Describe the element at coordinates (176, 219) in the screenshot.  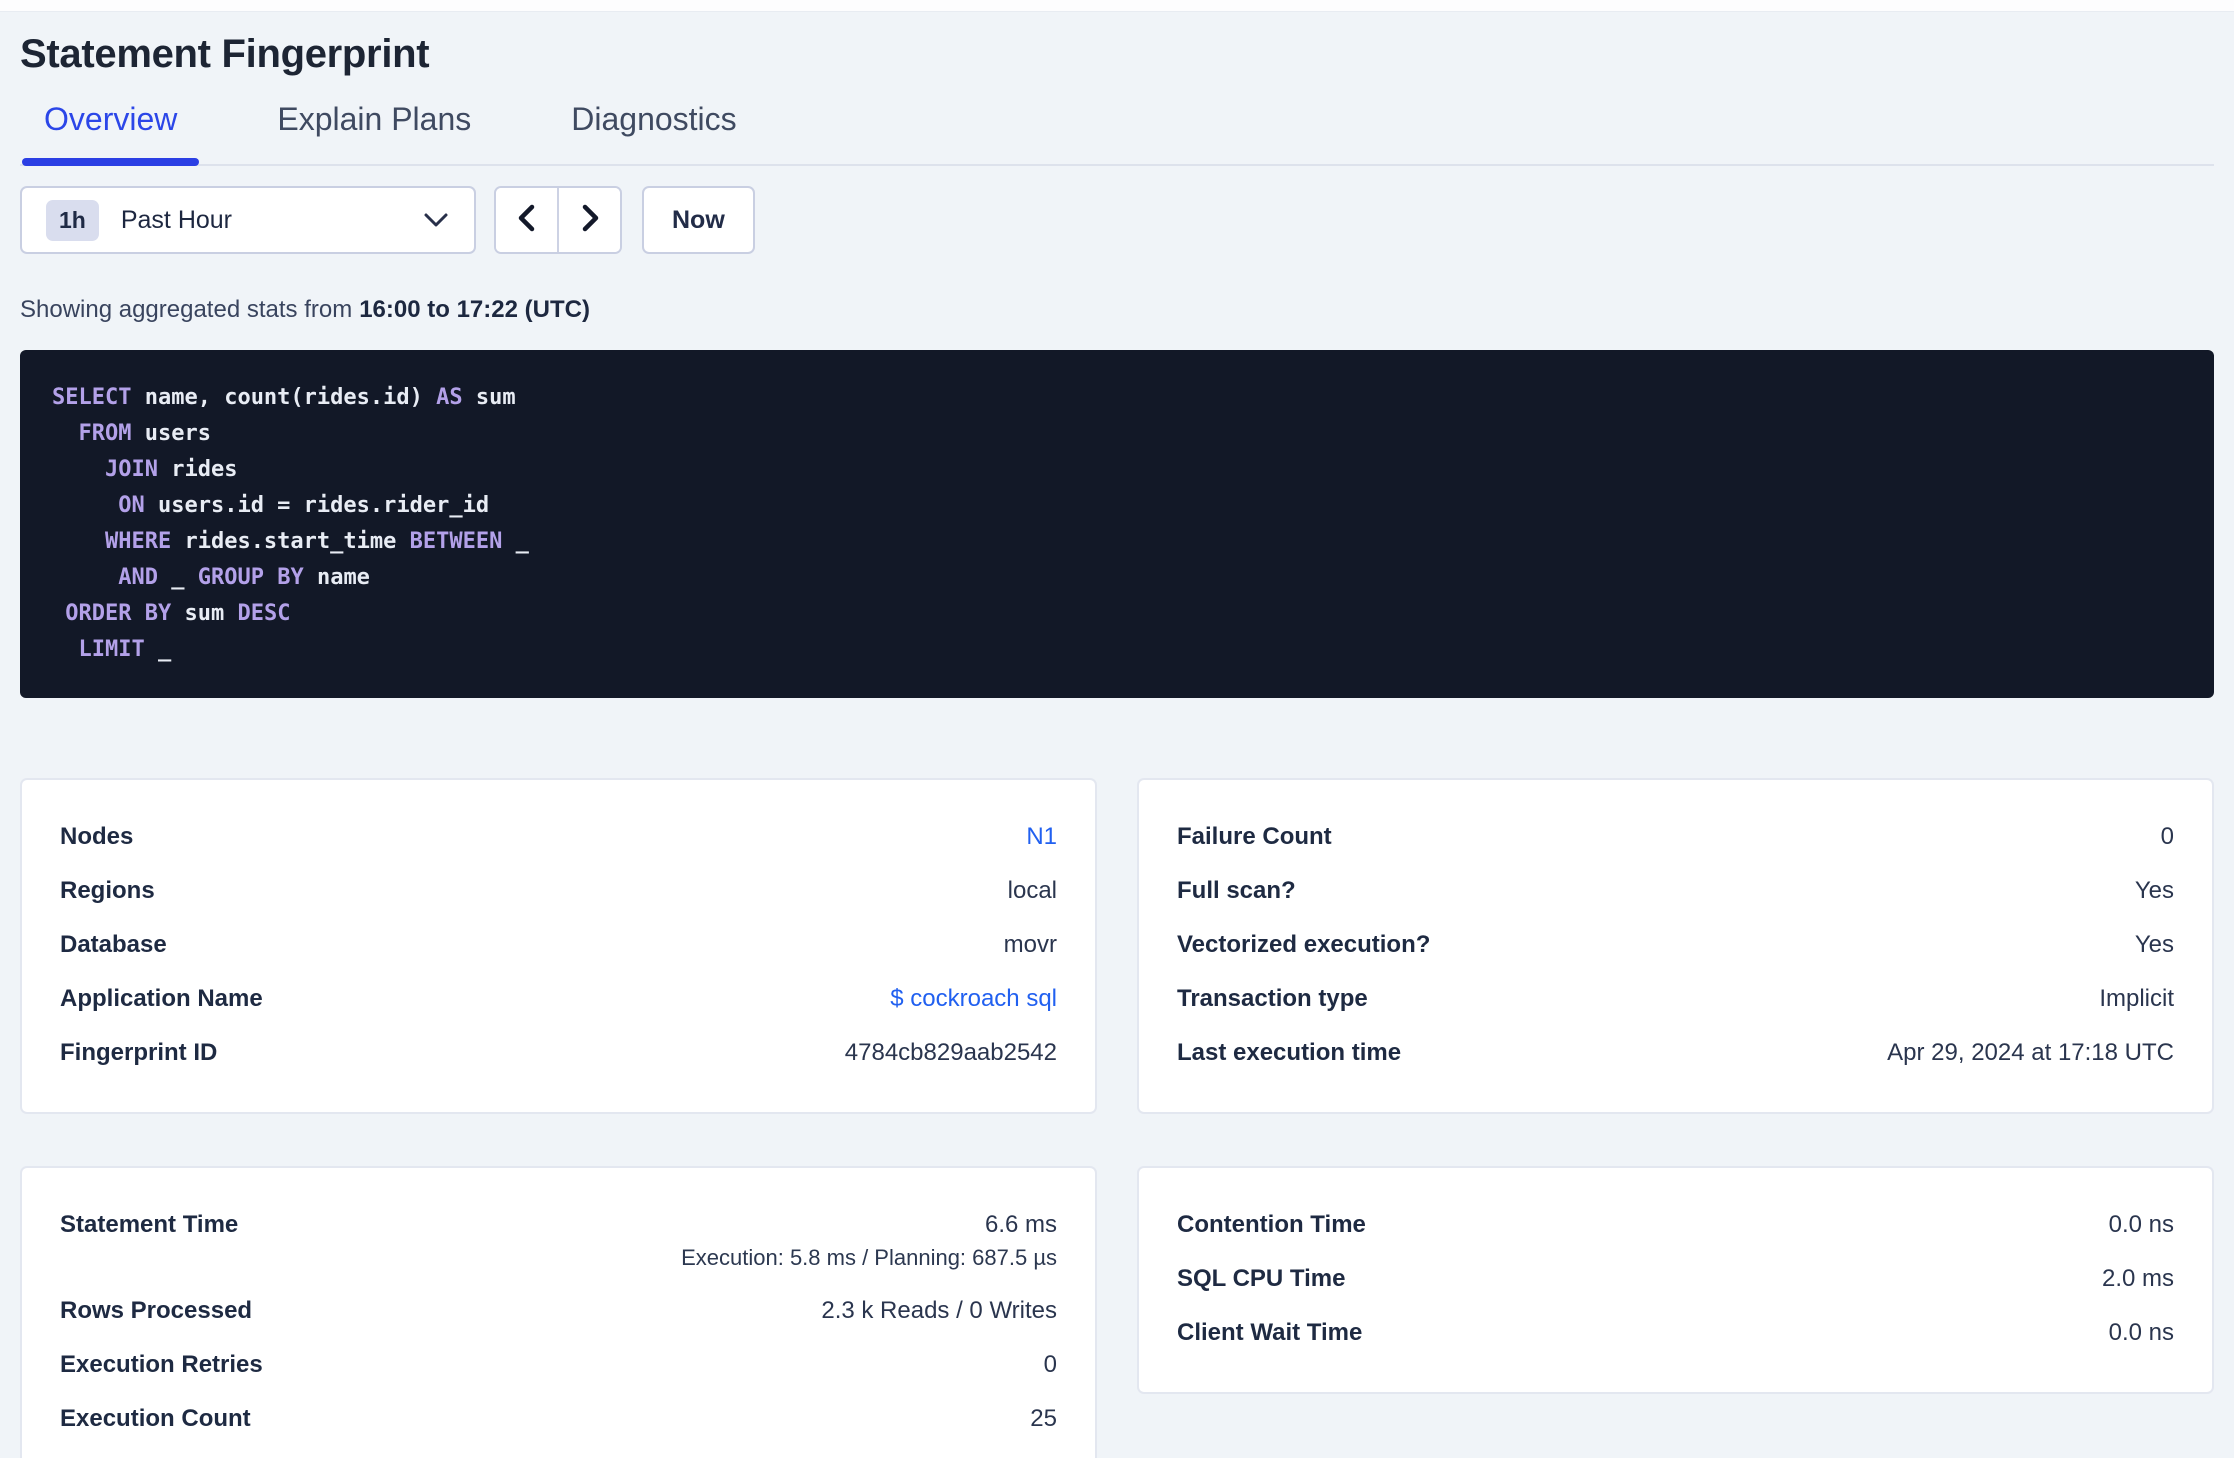
I see `time-range-label: Past Hour` at that location.